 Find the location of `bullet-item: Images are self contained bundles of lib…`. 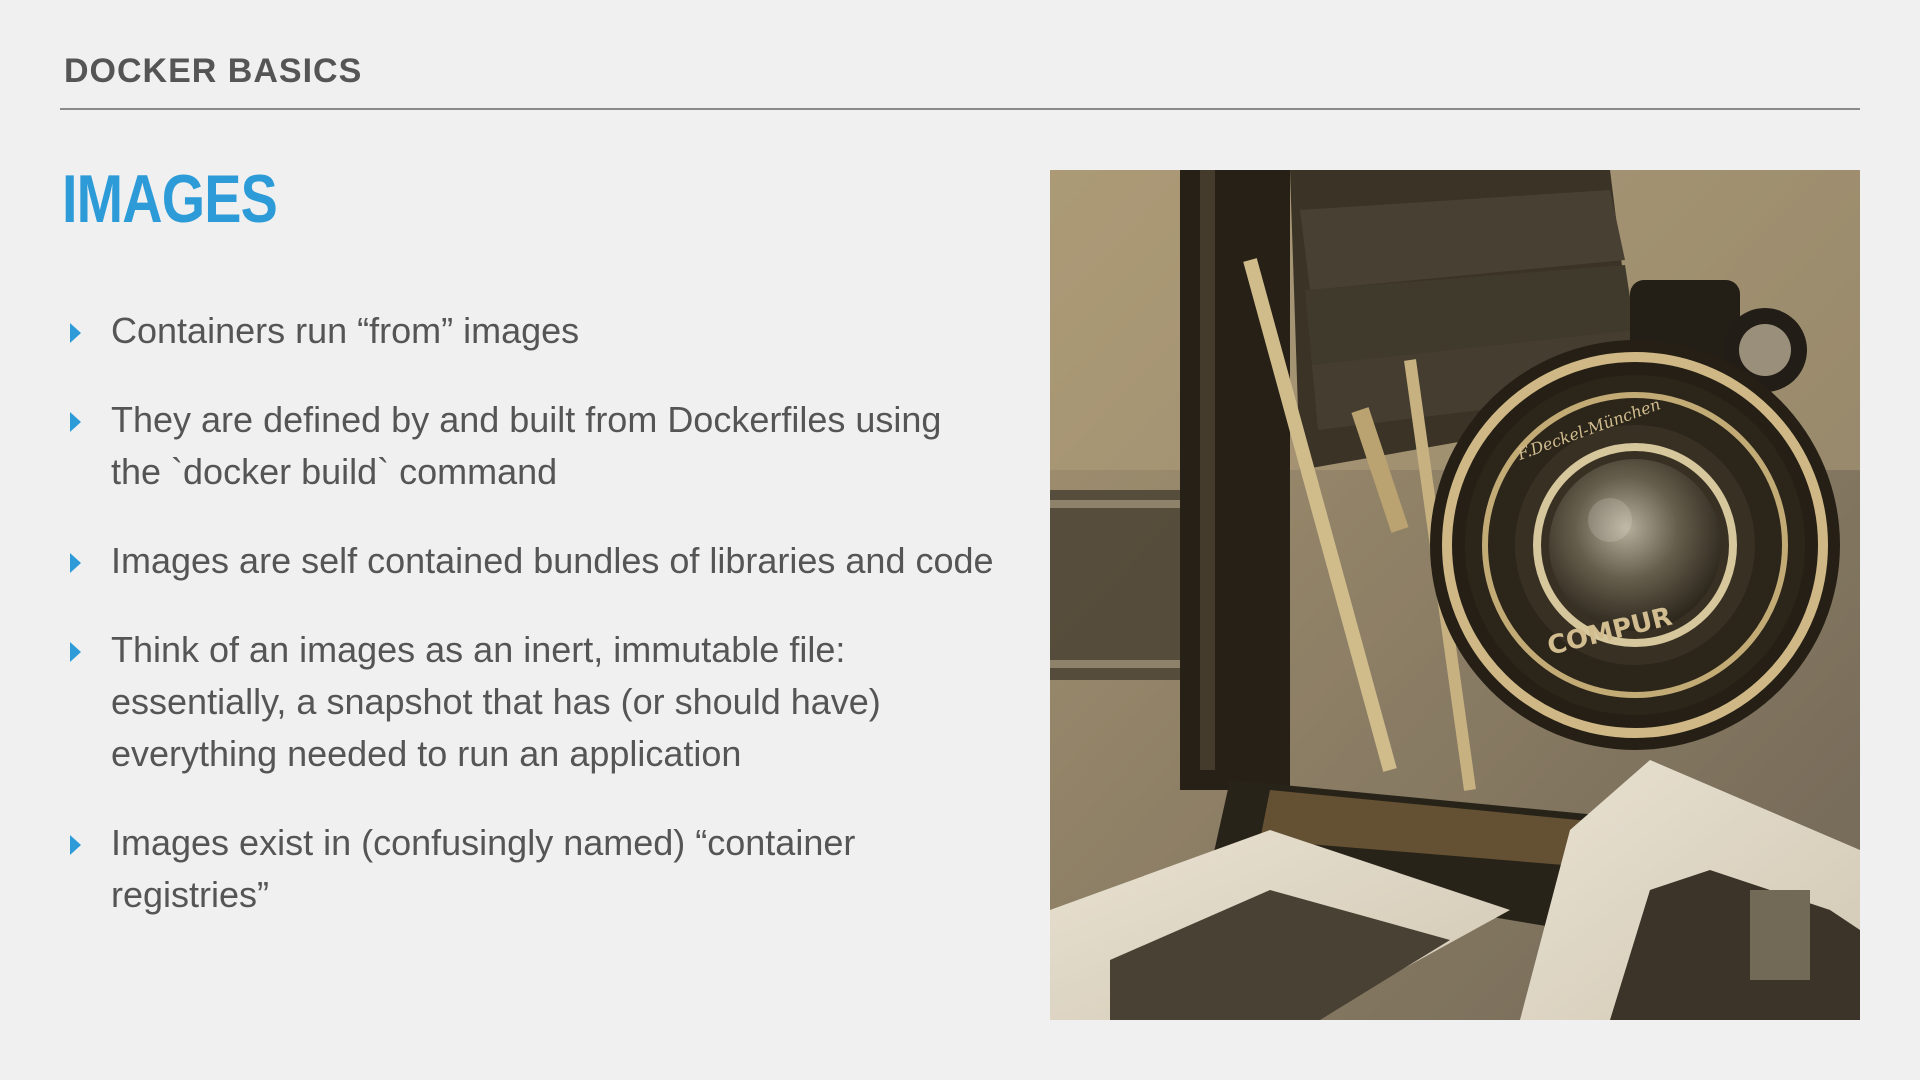

bullet-item: Images are self contained bundles of lib… is located at coordinates (529, 561).